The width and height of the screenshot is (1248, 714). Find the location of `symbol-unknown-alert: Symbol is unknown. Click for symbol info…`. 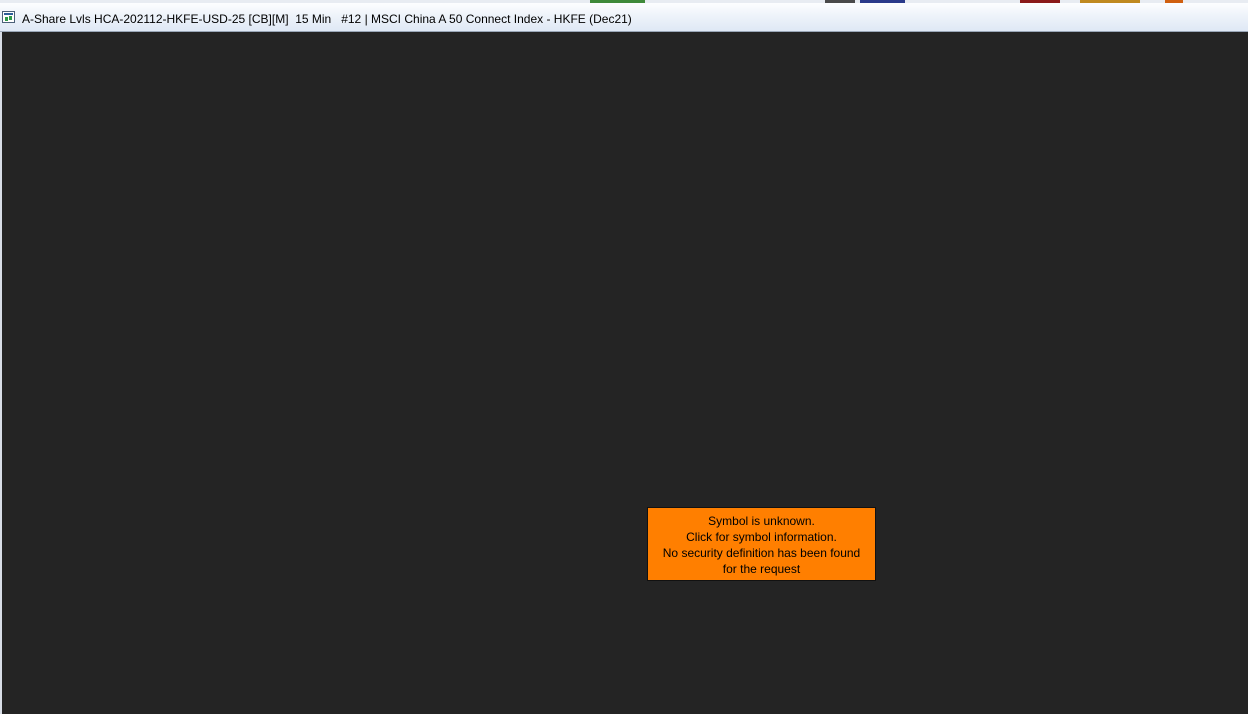

symbol-unknown-alert: Symbol is unknown. Click for symbol info… is located at coordinates (761, 544).